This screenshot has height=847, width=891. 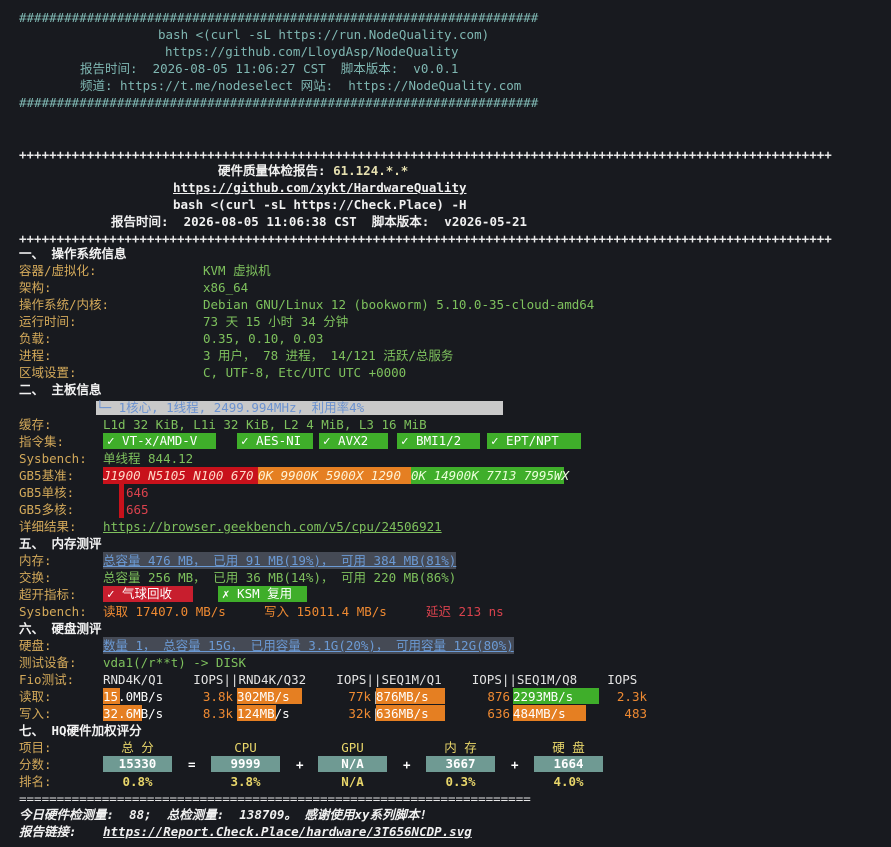 I want to click on gb5-scale-high: 0K 14900K 7713 7995WX, so click(x=490, y=475).